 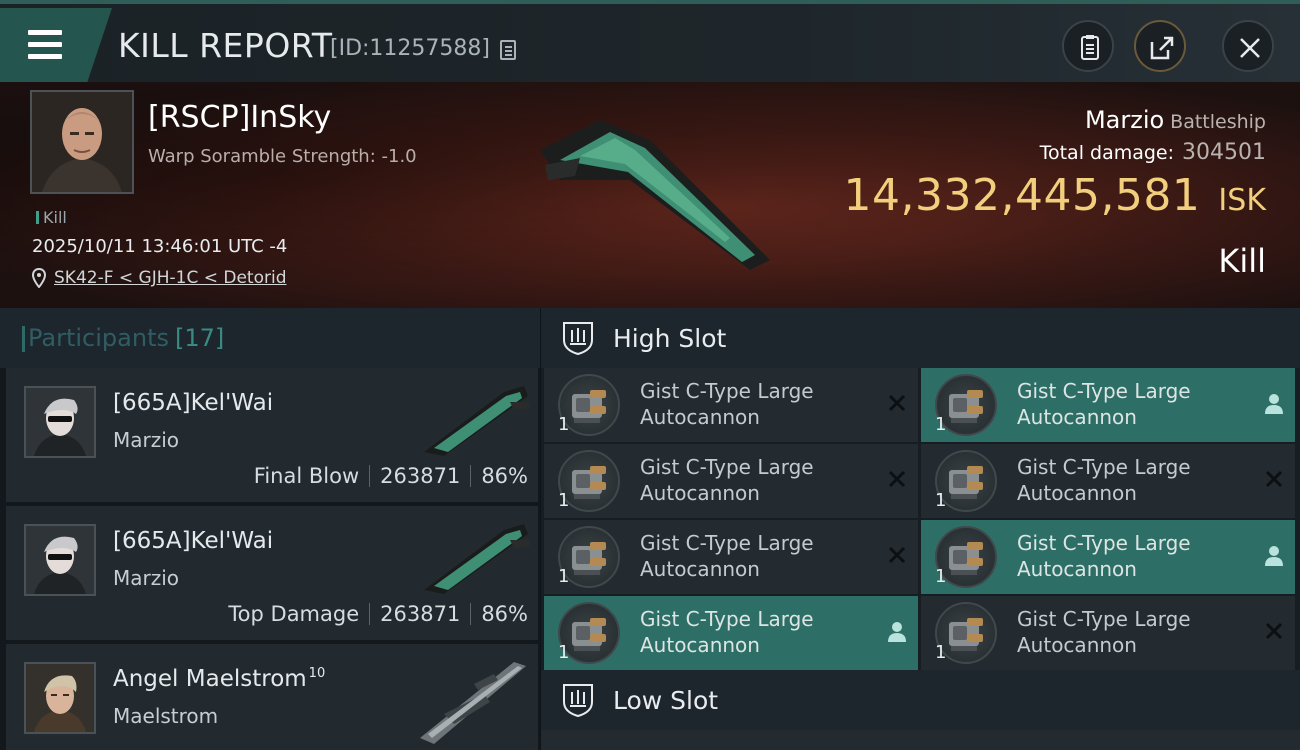 What do you see at coordinates (1022, 195) in the screenshot?
I see `isk-value: 14,332,445,581` at bounding box center [1022, 195].